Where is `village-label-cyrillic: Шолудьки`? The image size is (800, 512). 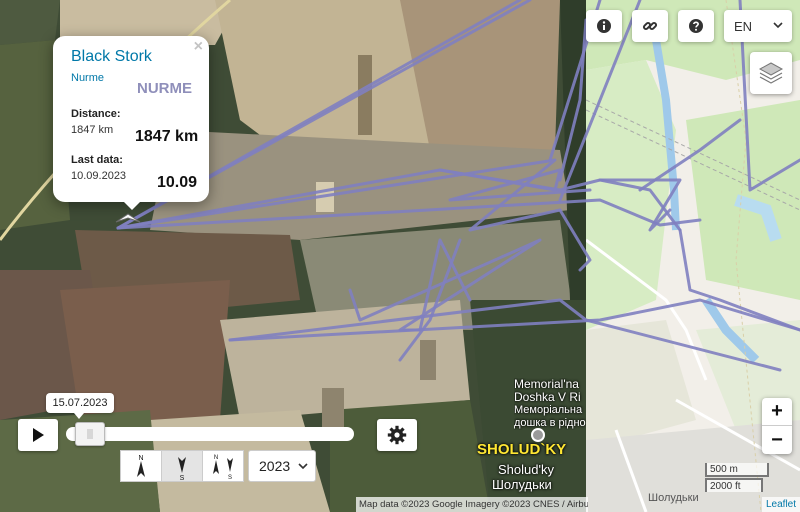 village-label-cyrillic: Шолудьки is located at coordinates (522, 484).